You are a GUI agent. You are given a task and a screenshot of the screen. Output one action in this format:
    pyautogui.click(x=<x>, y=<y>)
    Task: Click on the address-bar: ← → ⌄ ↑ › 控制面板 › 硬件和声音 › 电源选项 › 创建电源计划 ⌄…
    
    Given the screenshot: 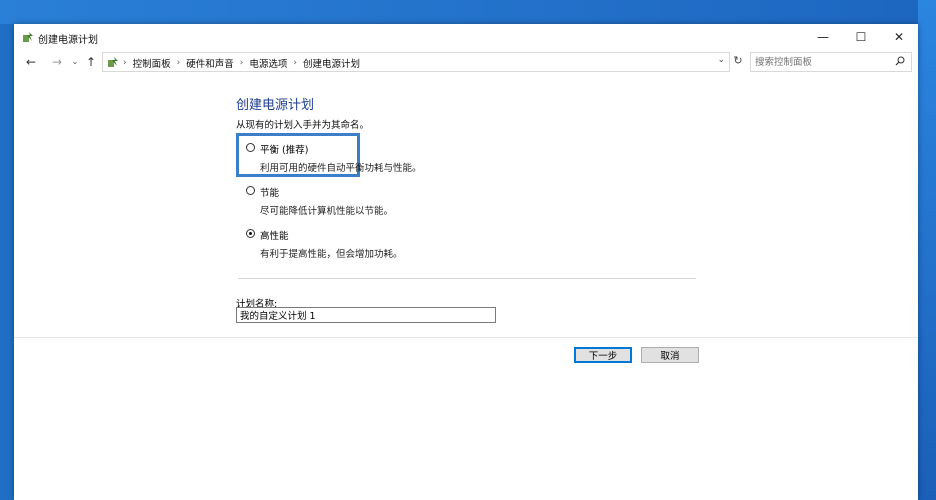 What is the action you would take?
    pyautogui.click(x=466, y=62)
    